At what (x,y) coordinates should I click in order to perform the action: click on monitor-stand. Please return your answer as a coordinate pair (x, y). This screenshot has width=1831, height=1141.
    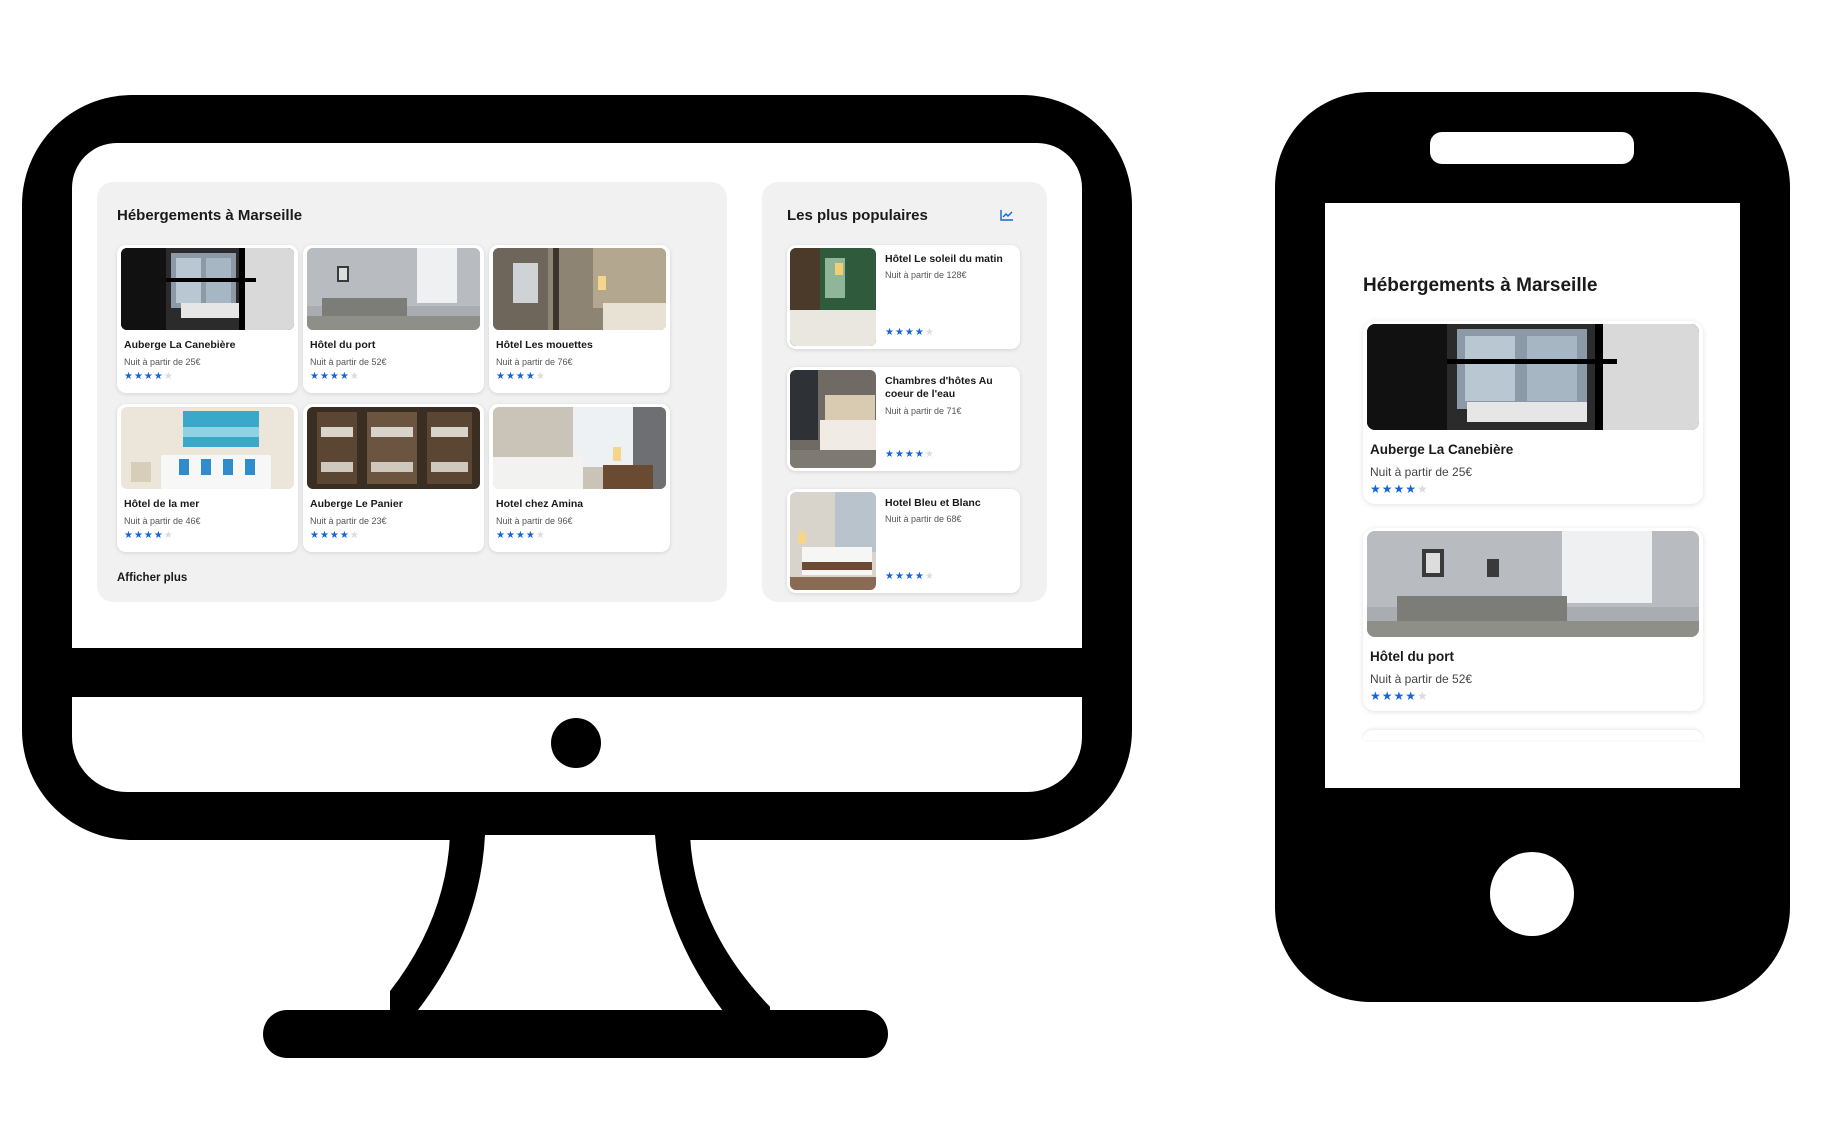
    Looking at the image, I should click on (580, 935).